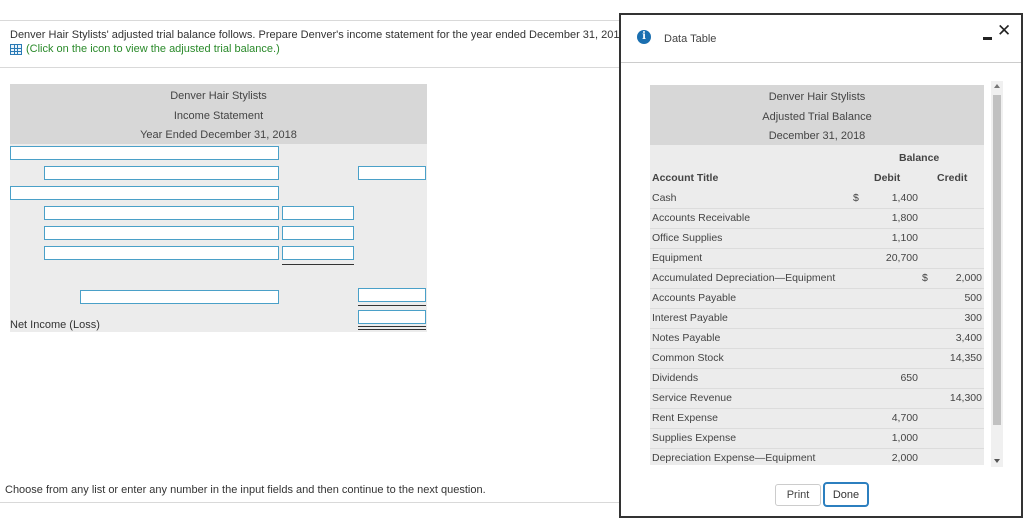 The height and width of the screenshot is (520, 1024). What do you see at coordinates (687, 238) in the screenshot?
I see `account-title-cell: Office Supplies` at bounding box center [687, 238].